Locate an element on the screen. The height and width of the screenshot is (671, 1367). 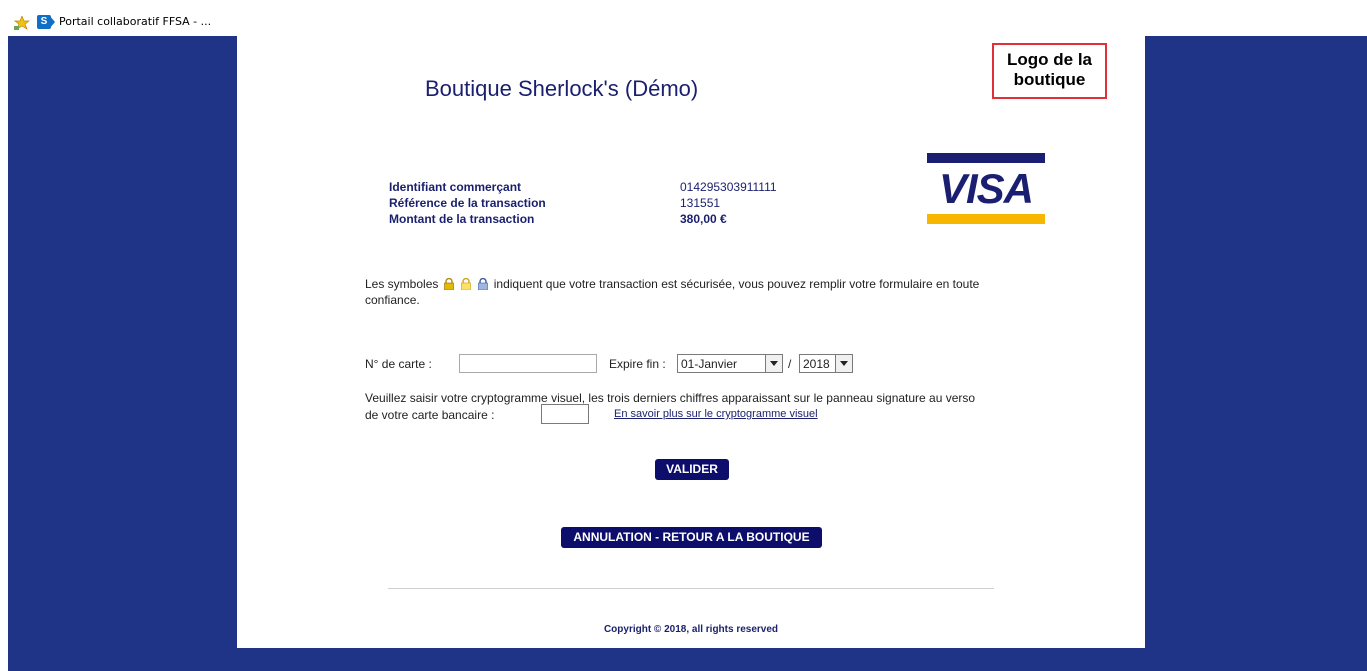
amount-label: Montant de la transaction is located at coordinates (462, 219).